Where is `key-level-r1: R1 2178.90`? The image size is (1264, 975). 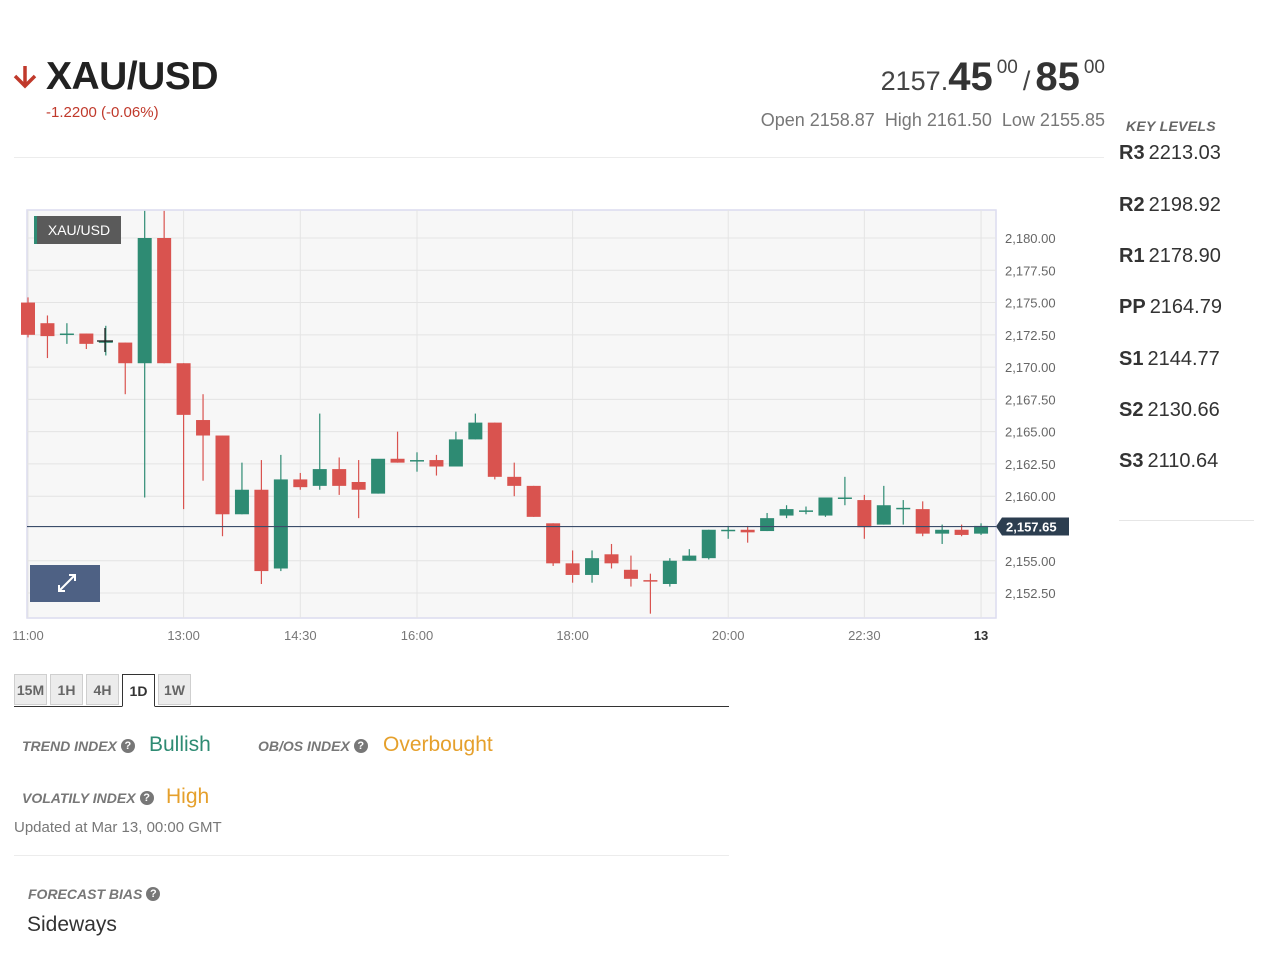 key-level-r1: R1 2178.90 is located at coordinates (1170, 256).